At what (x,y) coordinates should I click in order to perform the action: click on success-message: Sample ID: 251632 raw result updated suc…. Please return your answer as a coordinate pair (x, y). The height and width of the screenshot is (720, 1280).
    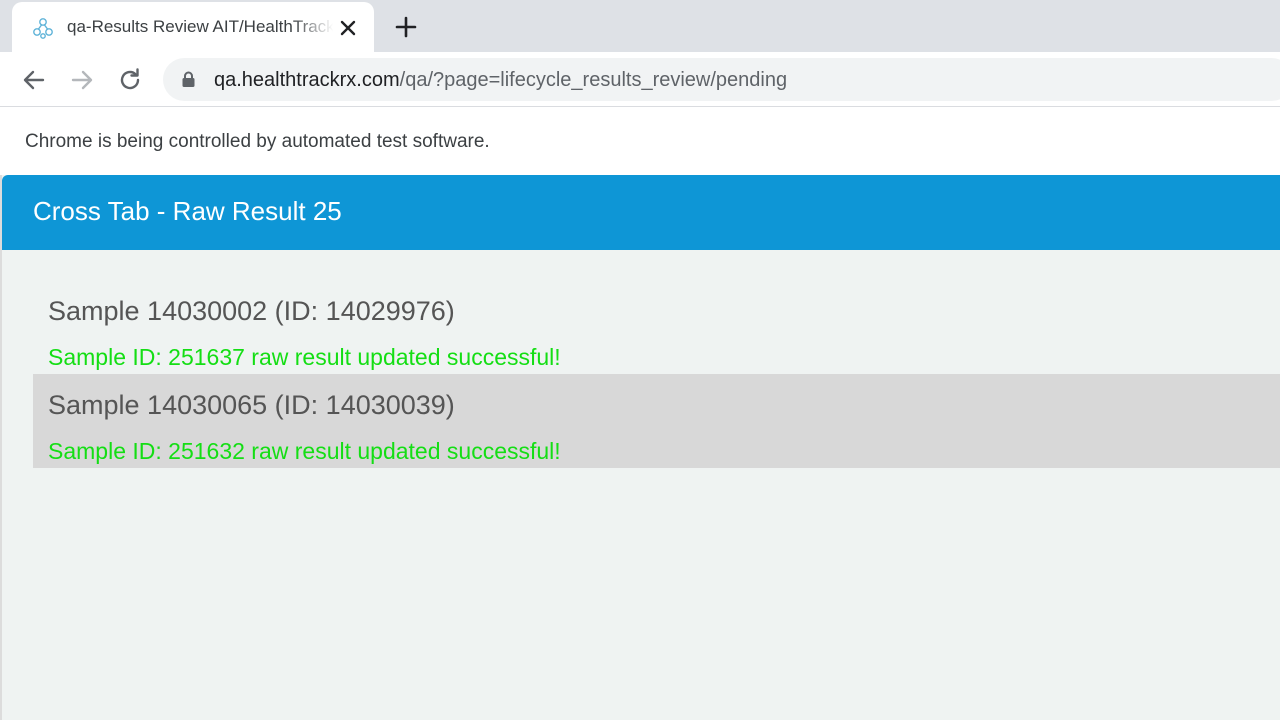
    Looking at the image, I should click on (304, 451).